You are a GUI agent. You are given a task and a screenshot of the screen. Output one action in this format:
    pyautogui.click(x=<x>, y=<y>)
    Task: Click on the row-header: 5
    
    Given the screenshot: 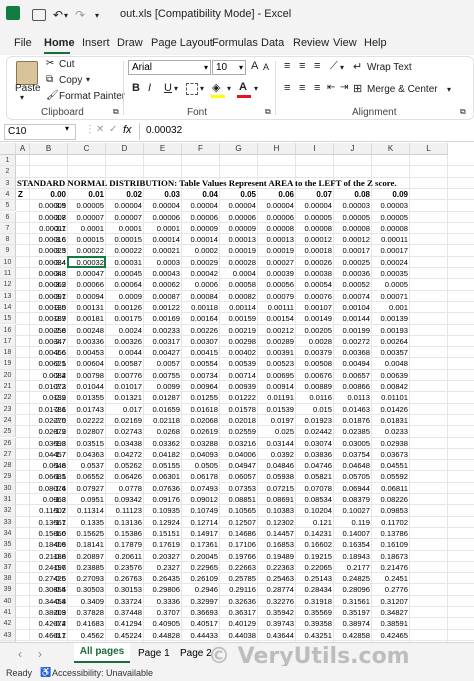 What is the action you would take?
    pyautogui.click(x=8, y=206)
    